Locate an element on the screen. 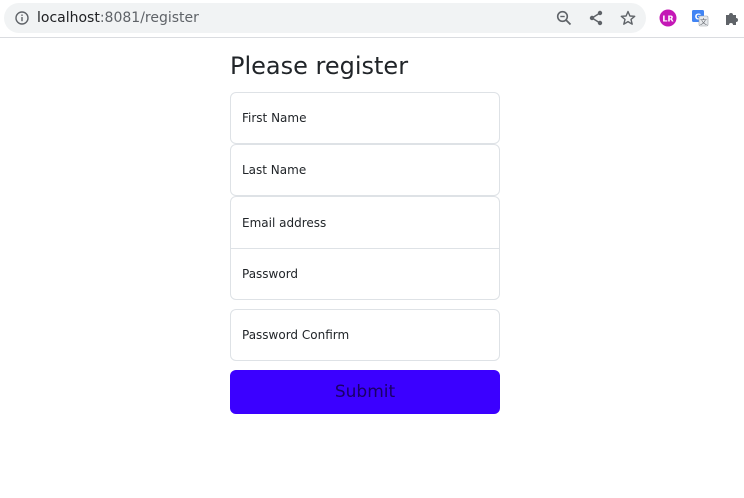 The width and height of the screenshot is (744, 498). first-name-input is located at coordinates (365, 118).